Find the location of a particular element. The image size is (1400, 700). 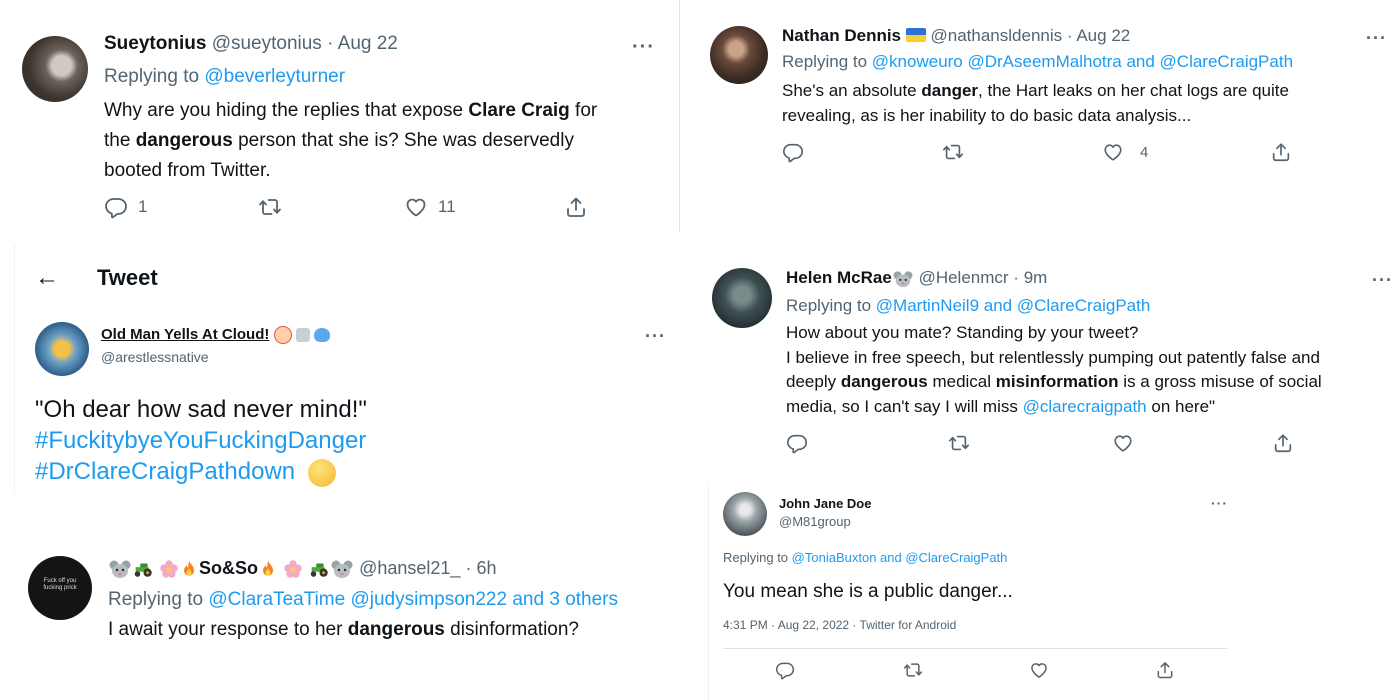

display-name: Sueytonius is located at coordinates (155, 43).